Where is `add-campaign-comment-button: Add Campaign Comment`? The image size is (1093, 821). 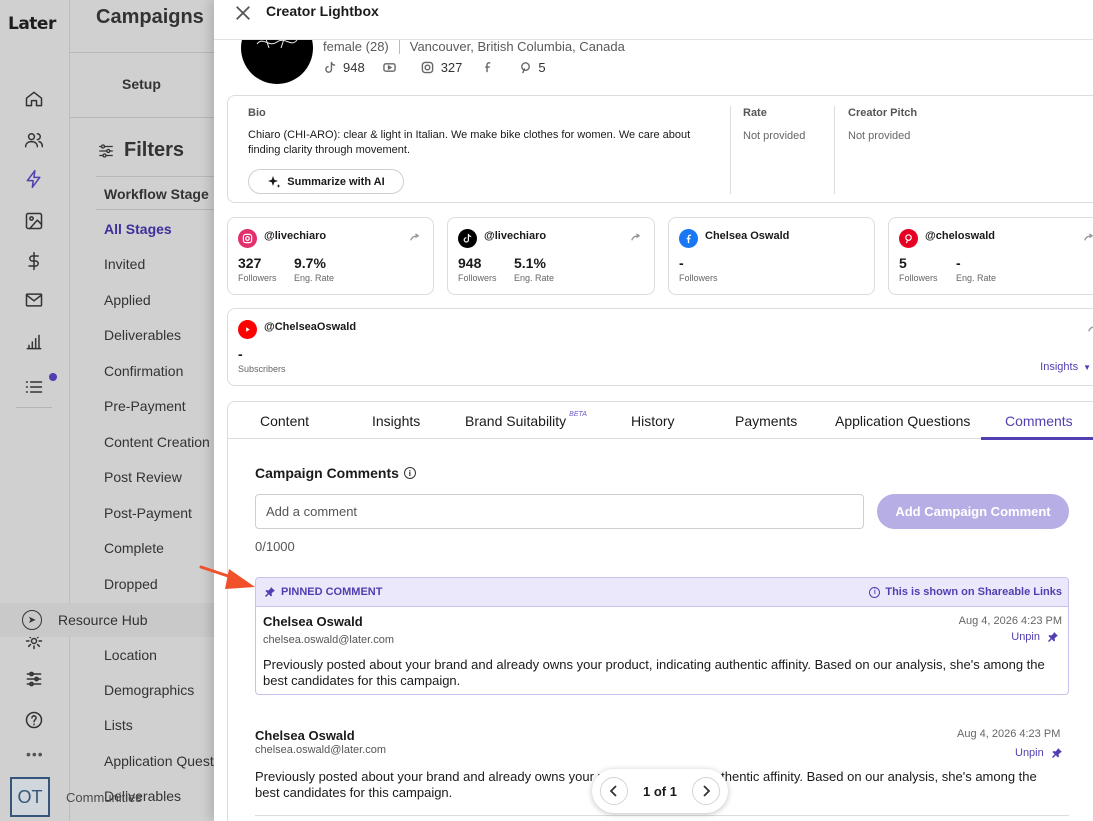 add-campaign-comment-button: Add Campaign Comment is located at coordinates (973, 511).